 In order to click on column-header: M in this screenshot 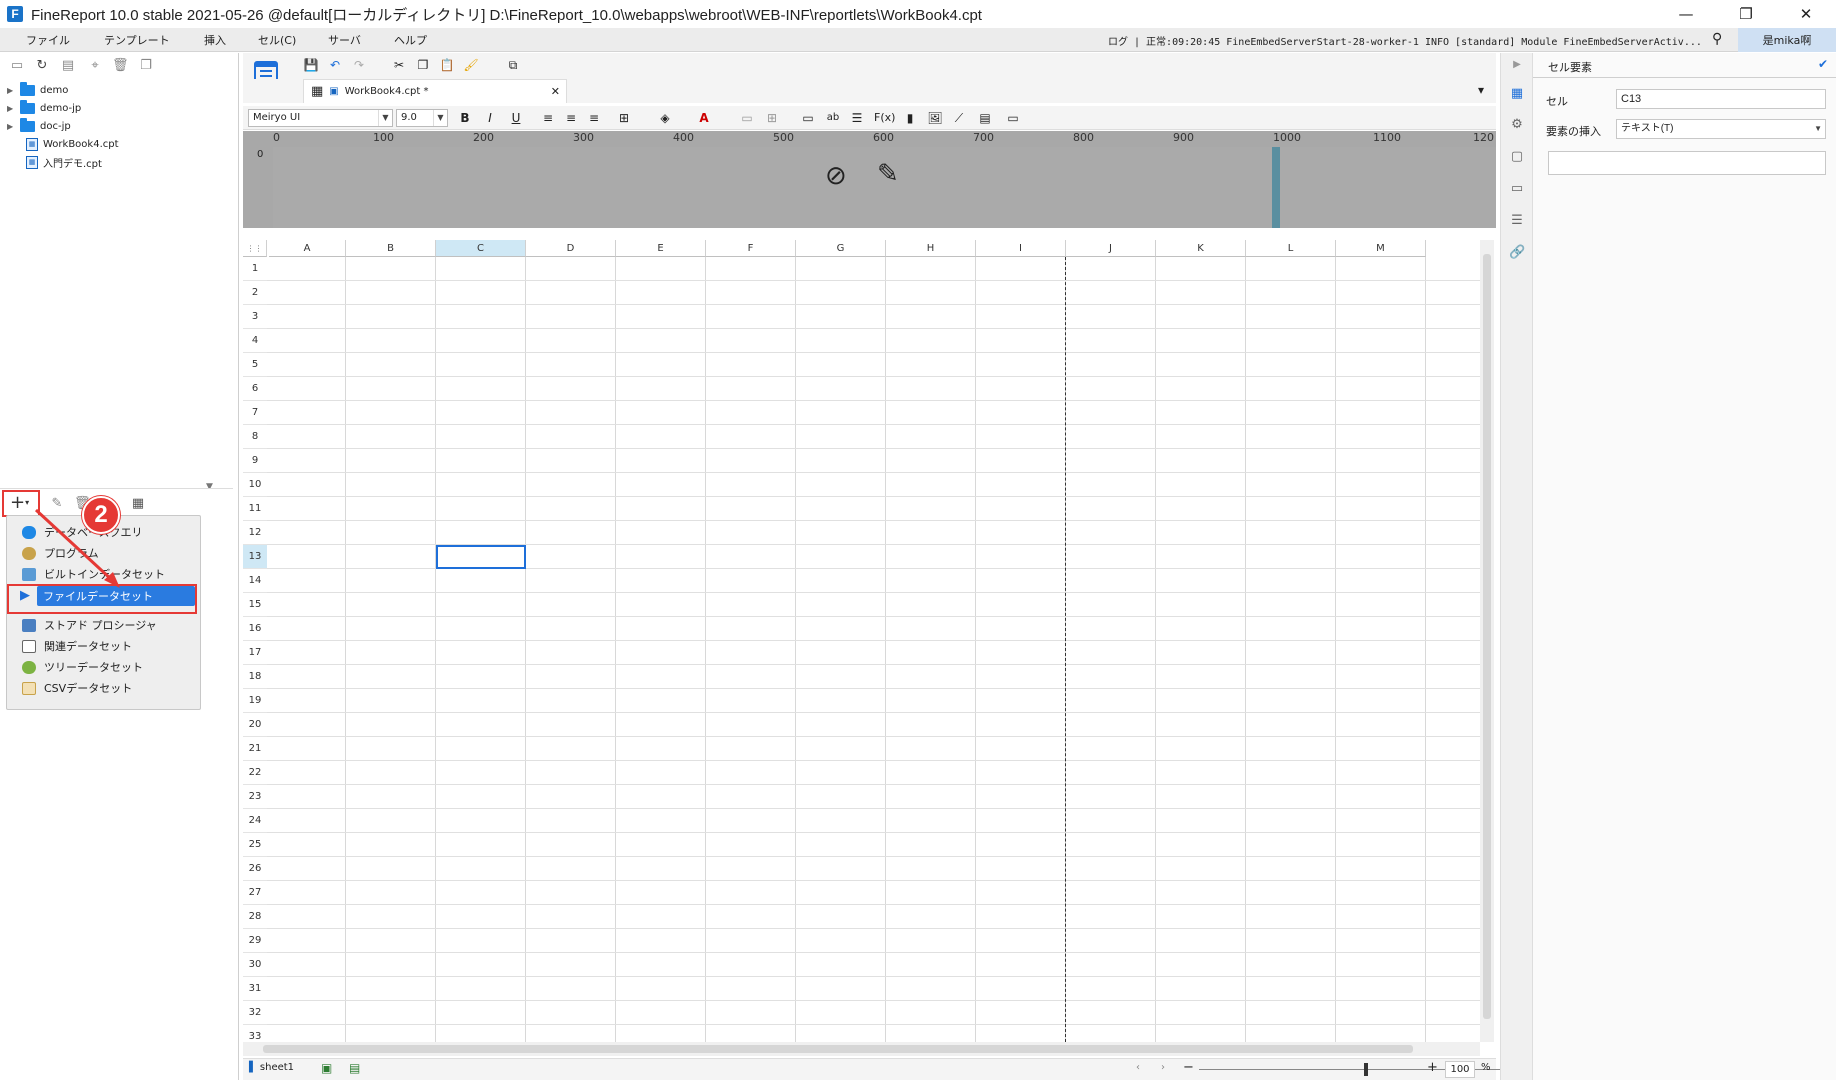, I will do `click(1381, 248)`.